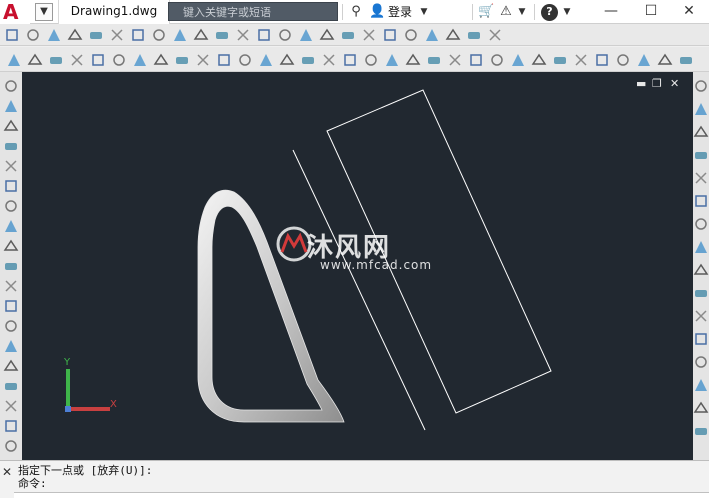 The height and width of the screenshot is (498, 709). What do you see at coordinates (11, 186) in the screenshot?
I see `arc-icon` at bounding box center [11, 186].